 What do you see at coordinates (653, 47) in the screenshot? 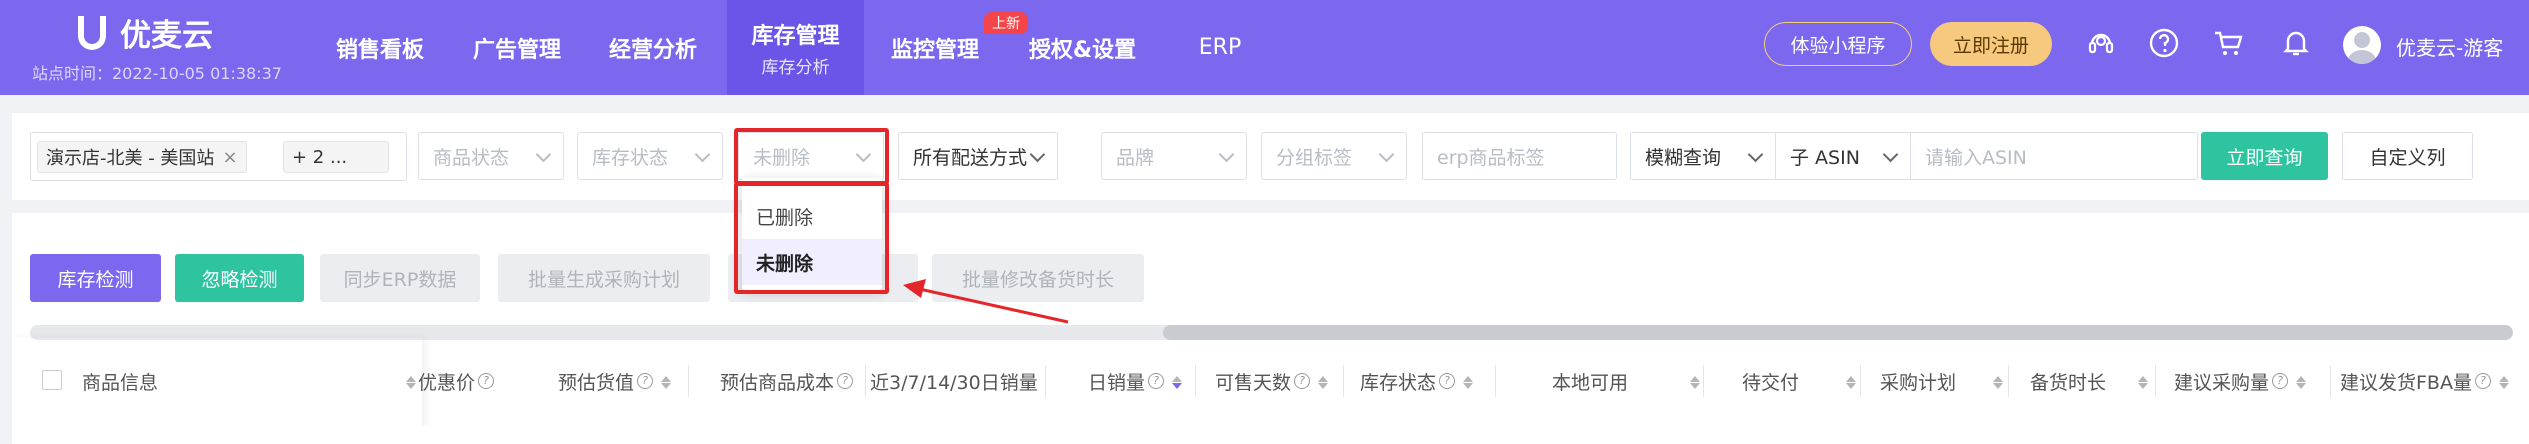
I see `nav-business-analysis: 经营分析` at bounding box center [653, 47].